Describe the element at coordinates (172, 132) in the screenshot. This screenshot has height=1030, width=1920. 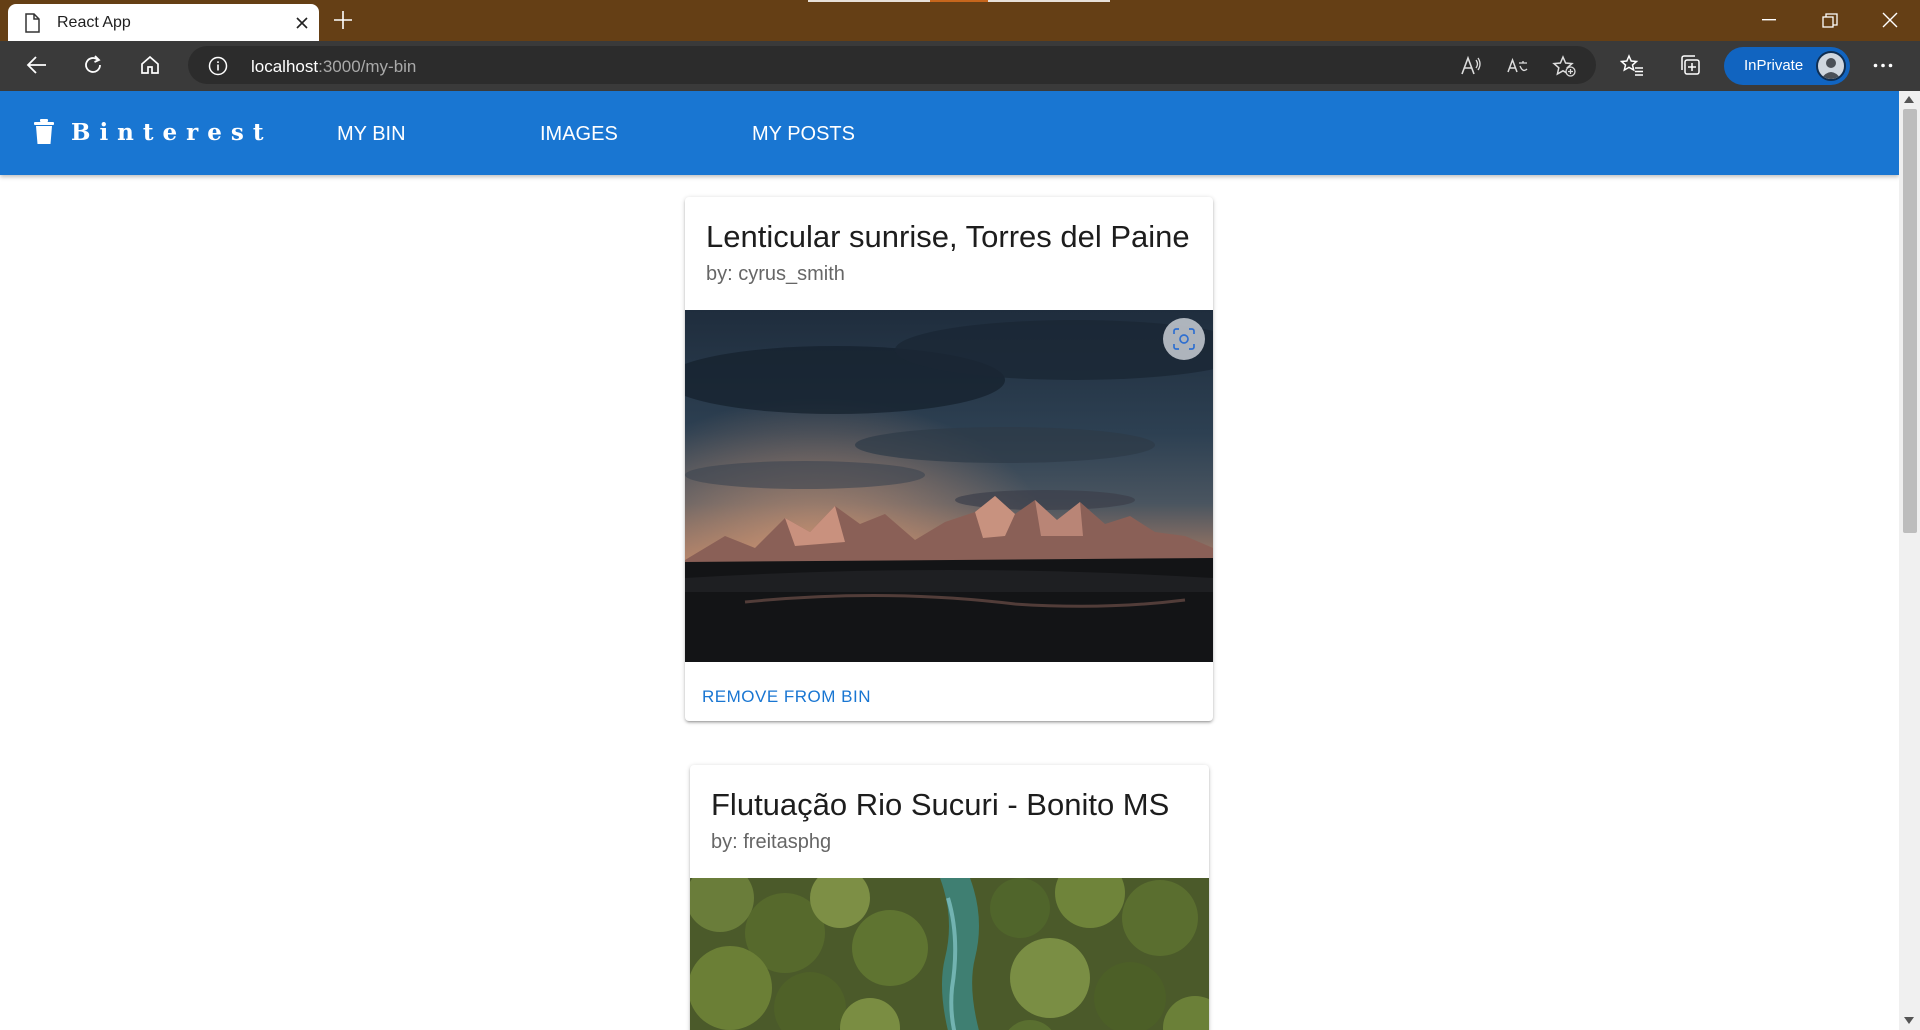
I see `brand-name: Binterest` at that location.